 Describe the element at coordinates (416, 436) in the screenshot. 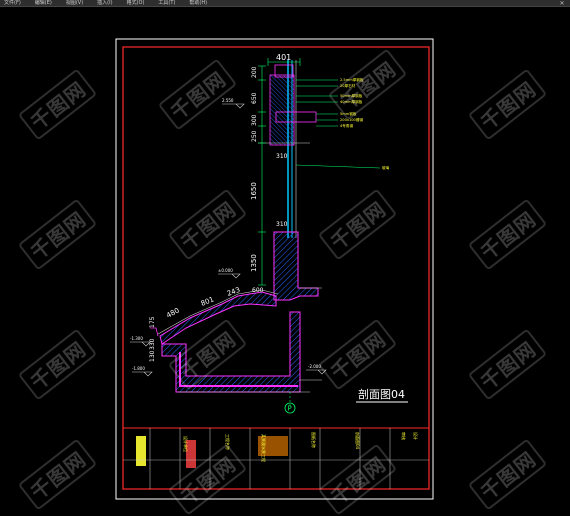

I see `tb-cell-4: 设计` at that location.